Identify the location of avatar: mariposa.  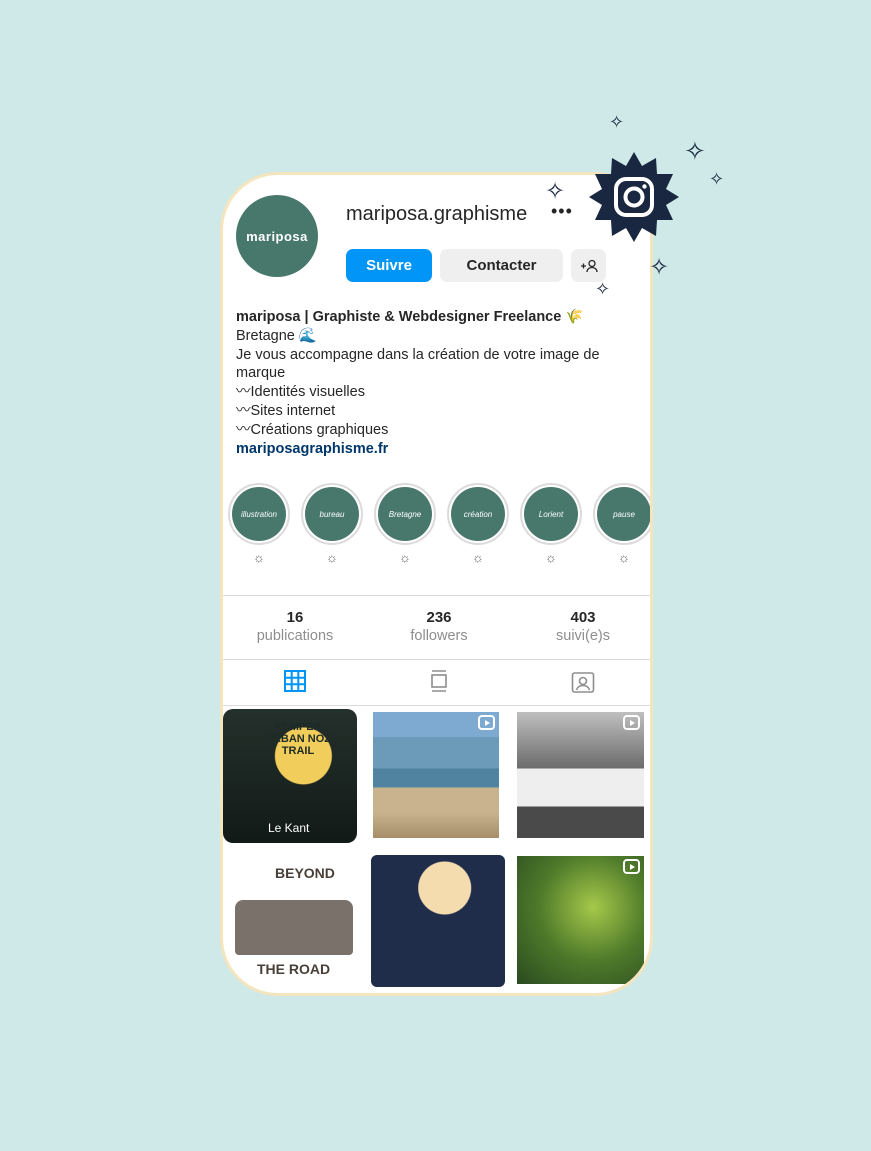
(277, 236).